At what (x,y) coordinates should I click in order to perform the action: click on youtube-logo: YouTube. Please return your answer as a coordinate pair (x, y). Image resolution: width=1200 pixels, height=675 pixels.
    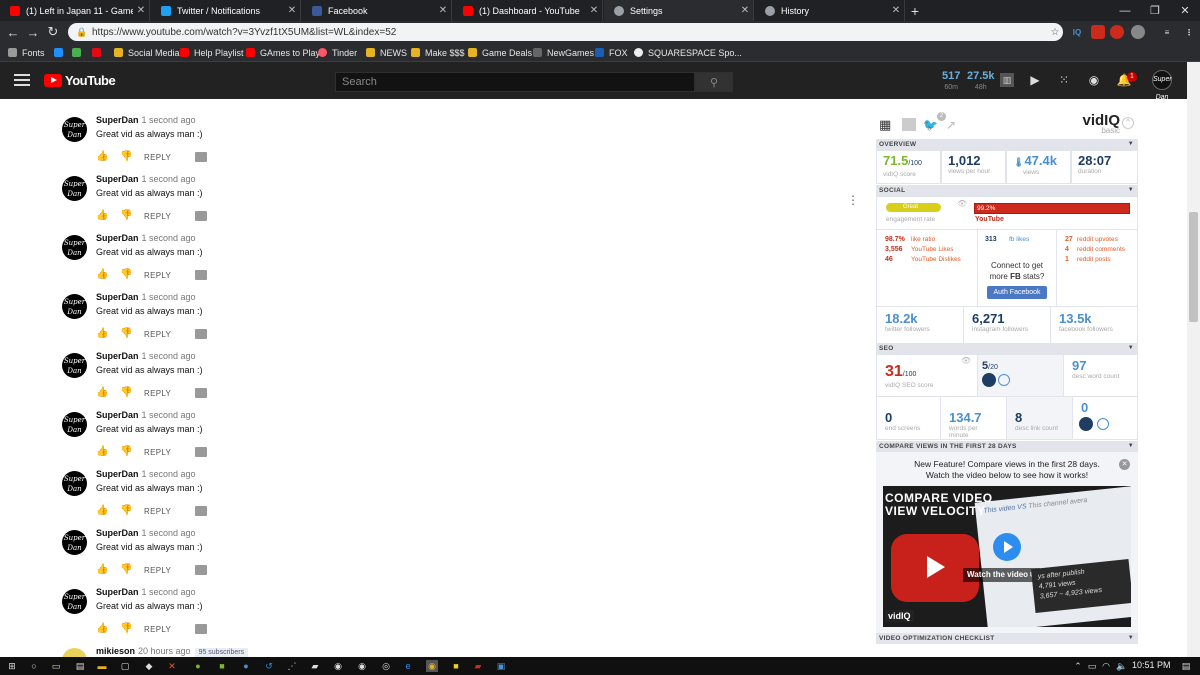
    Looking at the image, I should click on (80, 80).